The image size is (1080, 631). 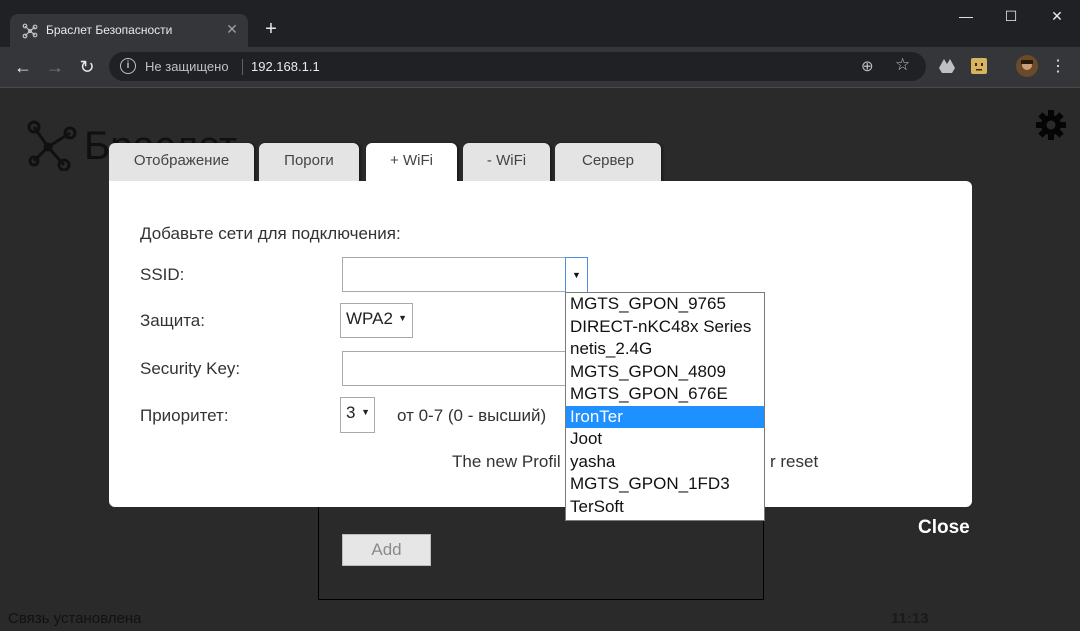 What do you see at coordinates (966, 16) in the screenshot?
I see `minimize-icon: —` at bounding box center [966, 16].